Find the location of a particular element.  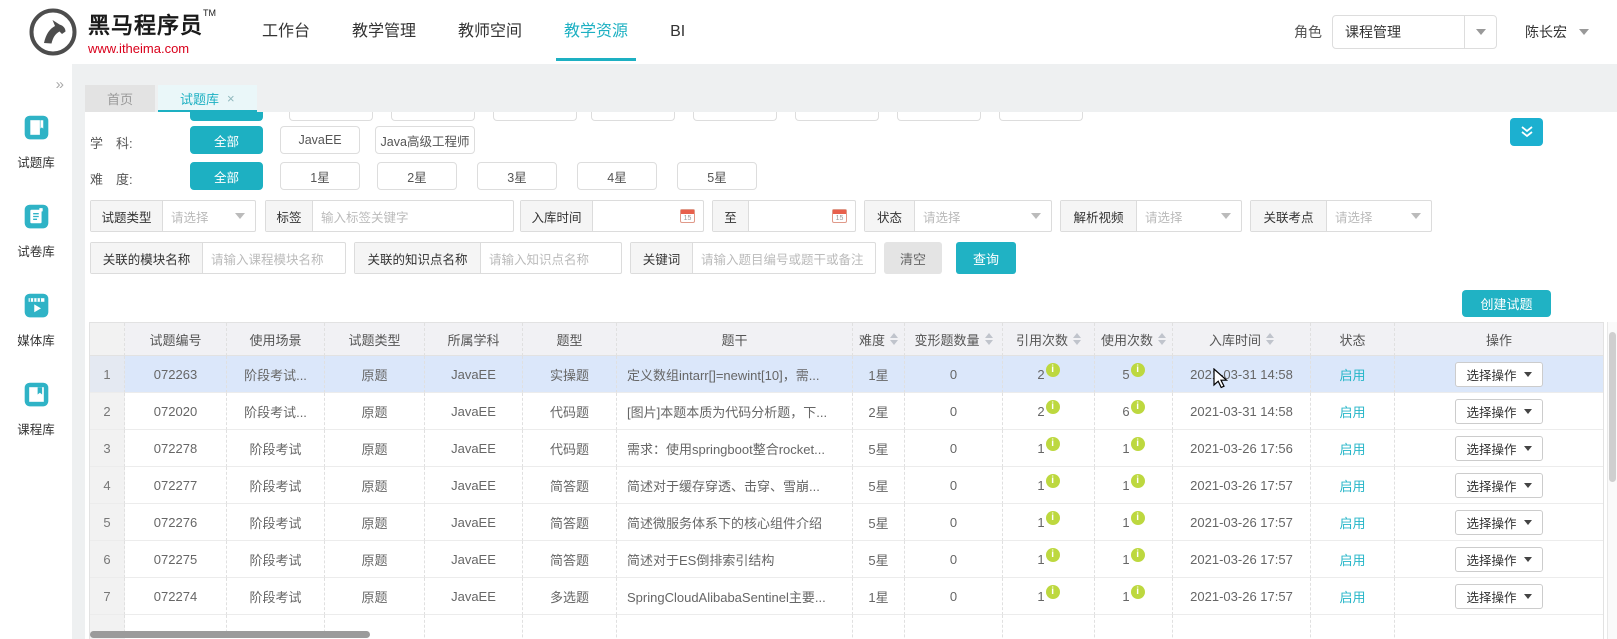

filter-row1-group-关联考点: 关联考点 请选择 is located at coordinates (1341, 216).